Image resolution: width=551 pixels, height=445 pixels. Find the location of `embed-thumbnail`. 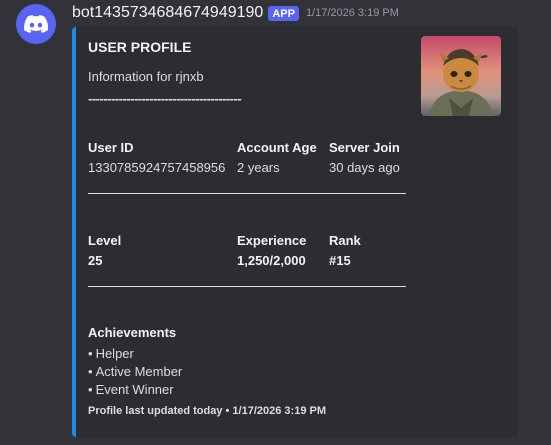

embed-thumbnail is located at coordinates (461, 76).